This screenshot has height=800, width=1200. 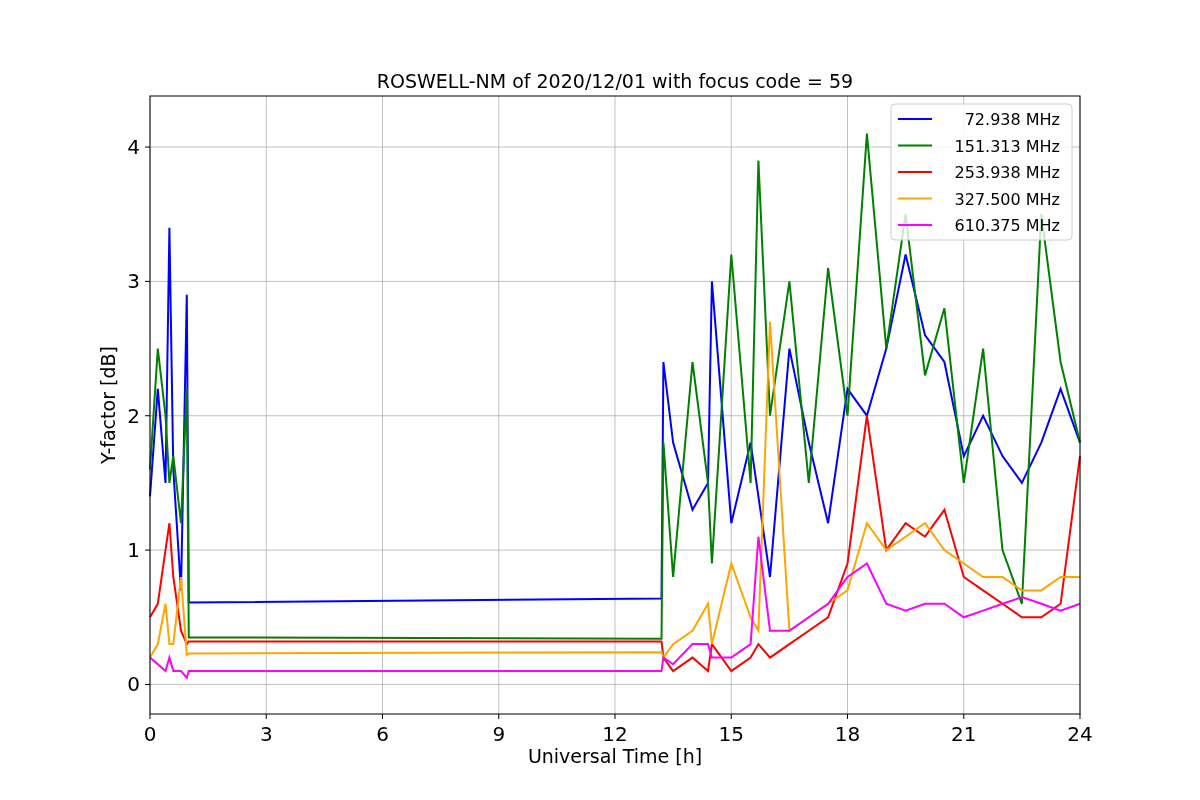 What do you see at coordinates (133, 550) in the screenshot?
I see `tick-label: 1` at bounding box center [133, 550].